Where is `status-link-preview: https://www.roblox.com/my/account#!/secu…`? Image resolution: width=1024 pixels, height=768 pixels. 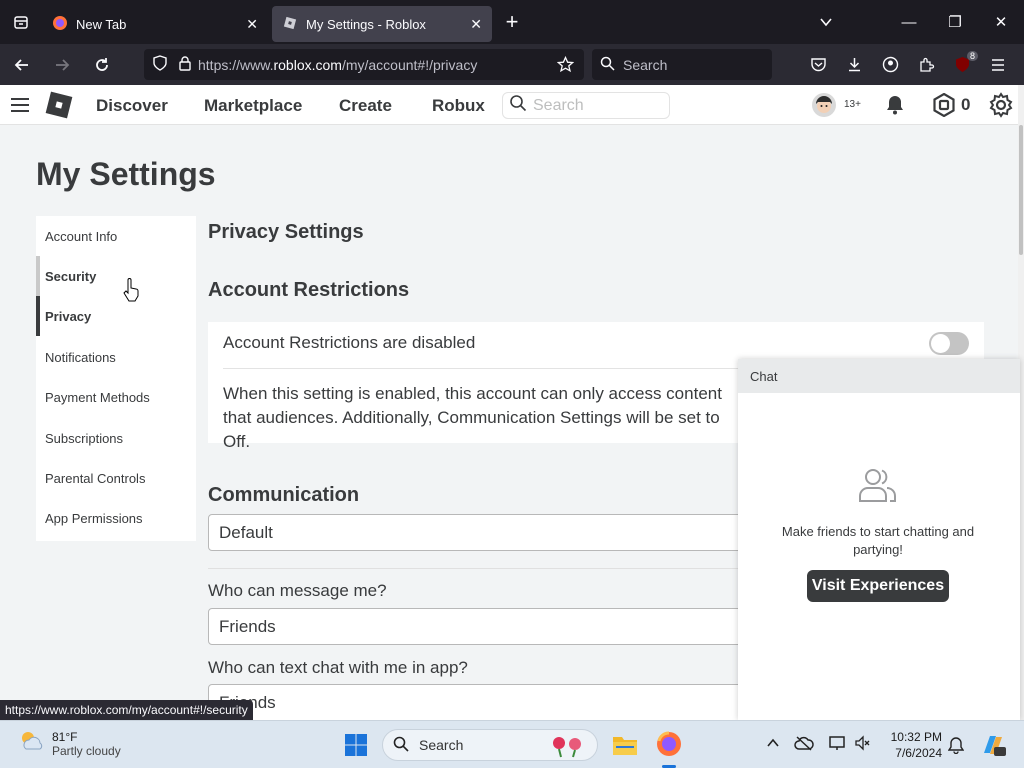 status-link-preview: https://www.roblox.com/my/account#!/secu… is located at coordinates (126, 710).